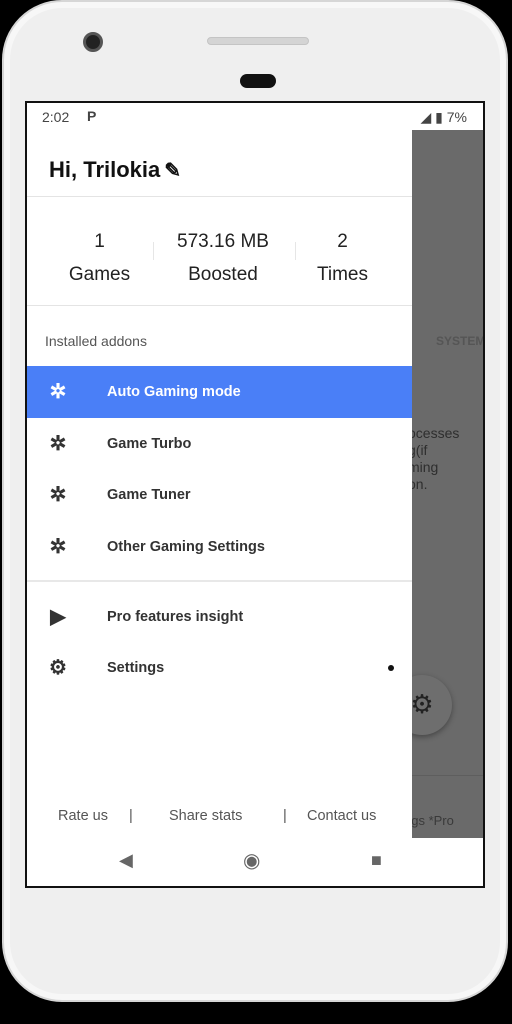 The width and height of the screenshot is (512, 1024). Describe the element at coordinates (223, 241) in the screenshot. I see `stat-value: 573.16 MB` at that location.